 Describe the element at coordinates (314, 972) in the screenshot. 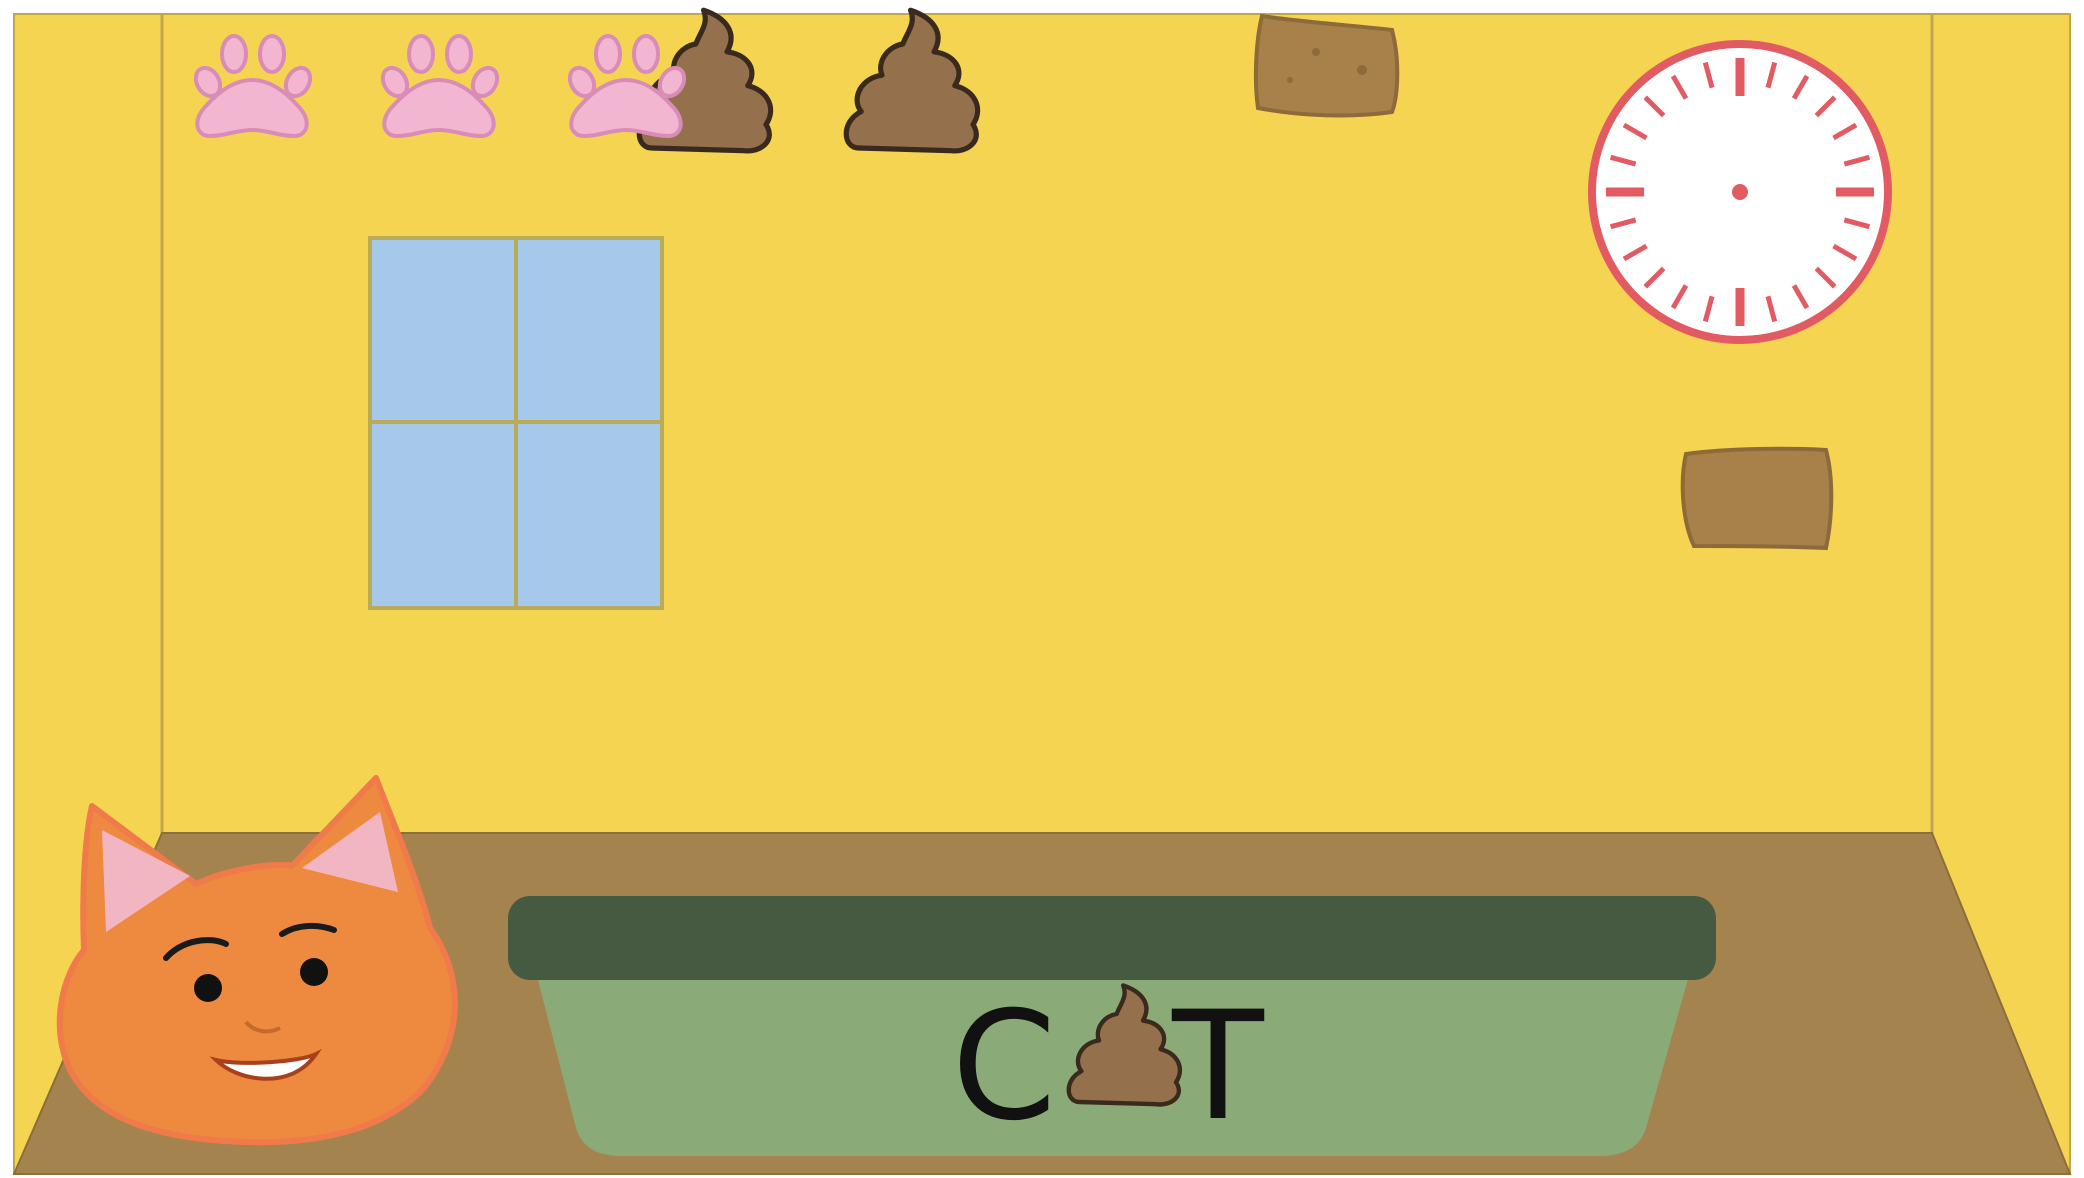

I see `cat-eye-right` at that location.